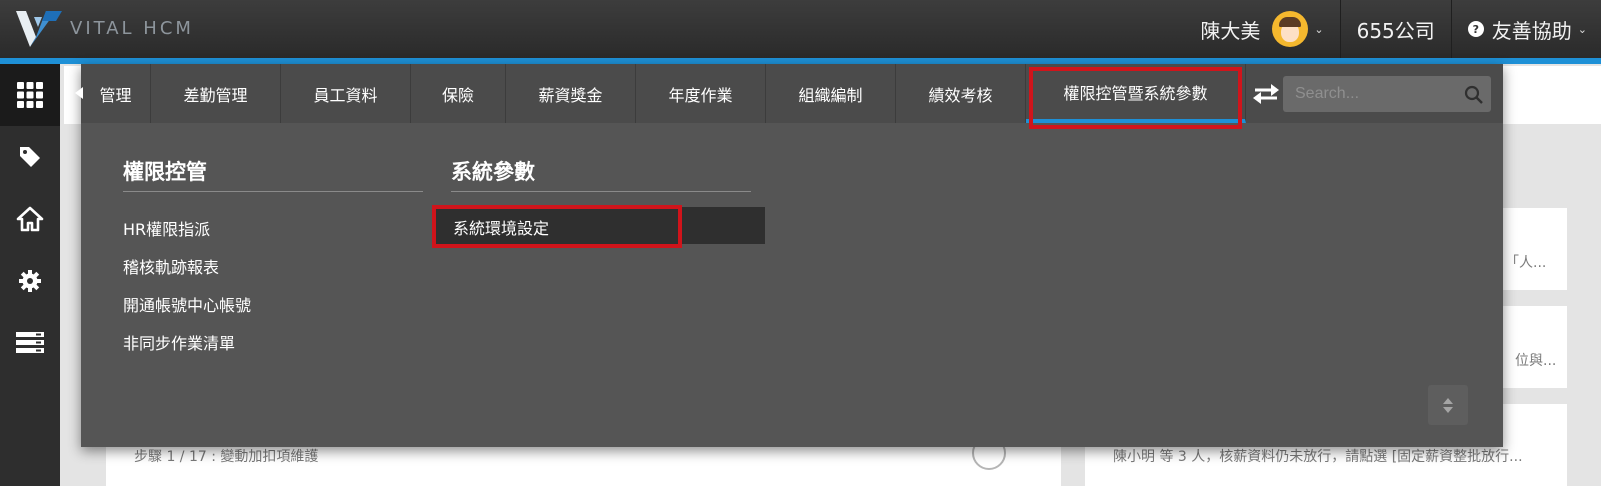  Describe the element at coordinates (1448, 405) in the screenshot. I see `scroll-toggle-button` at that location.